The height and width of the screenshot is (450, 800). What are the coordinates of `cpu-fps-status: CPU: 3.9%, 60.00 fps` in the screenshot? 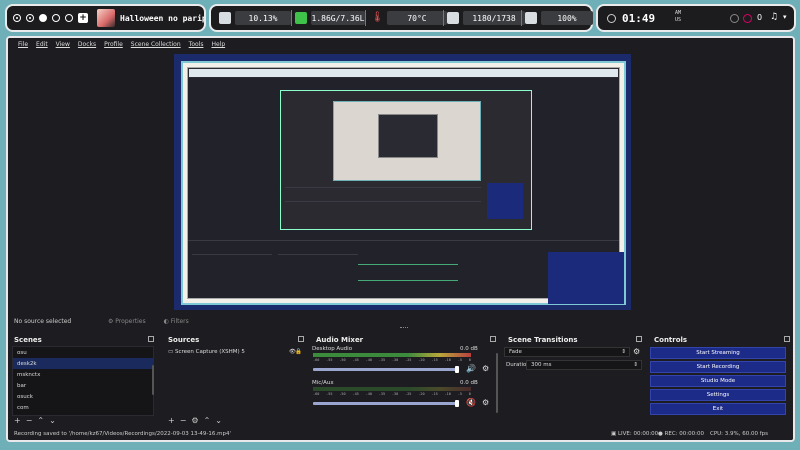 It's located at (739, 434).